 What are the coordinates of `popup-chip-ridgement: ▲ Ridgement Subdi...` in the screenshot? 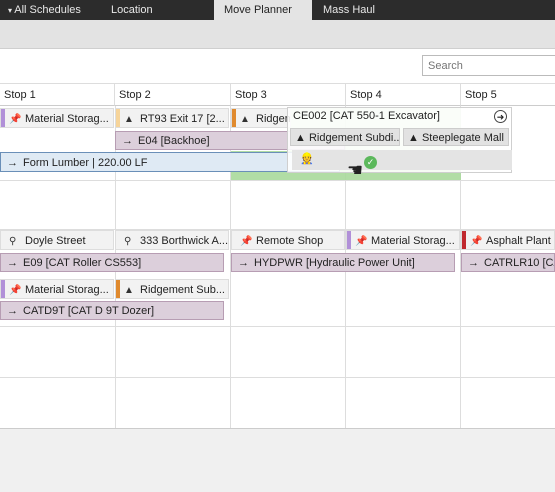 It's located at (345, 137).